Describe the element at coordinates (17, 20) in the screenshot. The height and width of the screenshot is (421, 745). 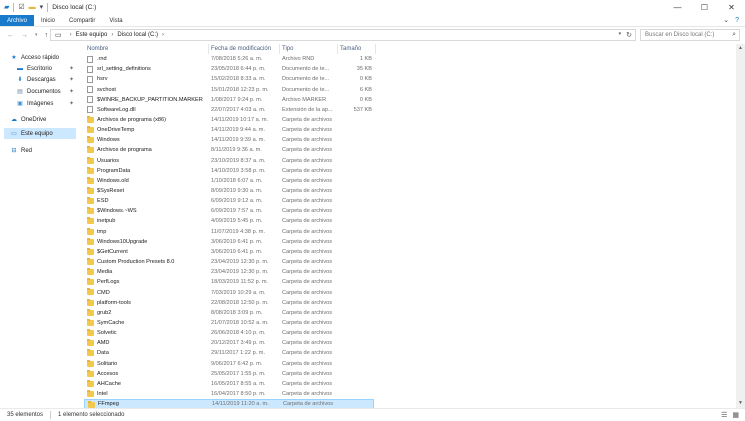
I see `tab-archivo: Archivo` at that location.